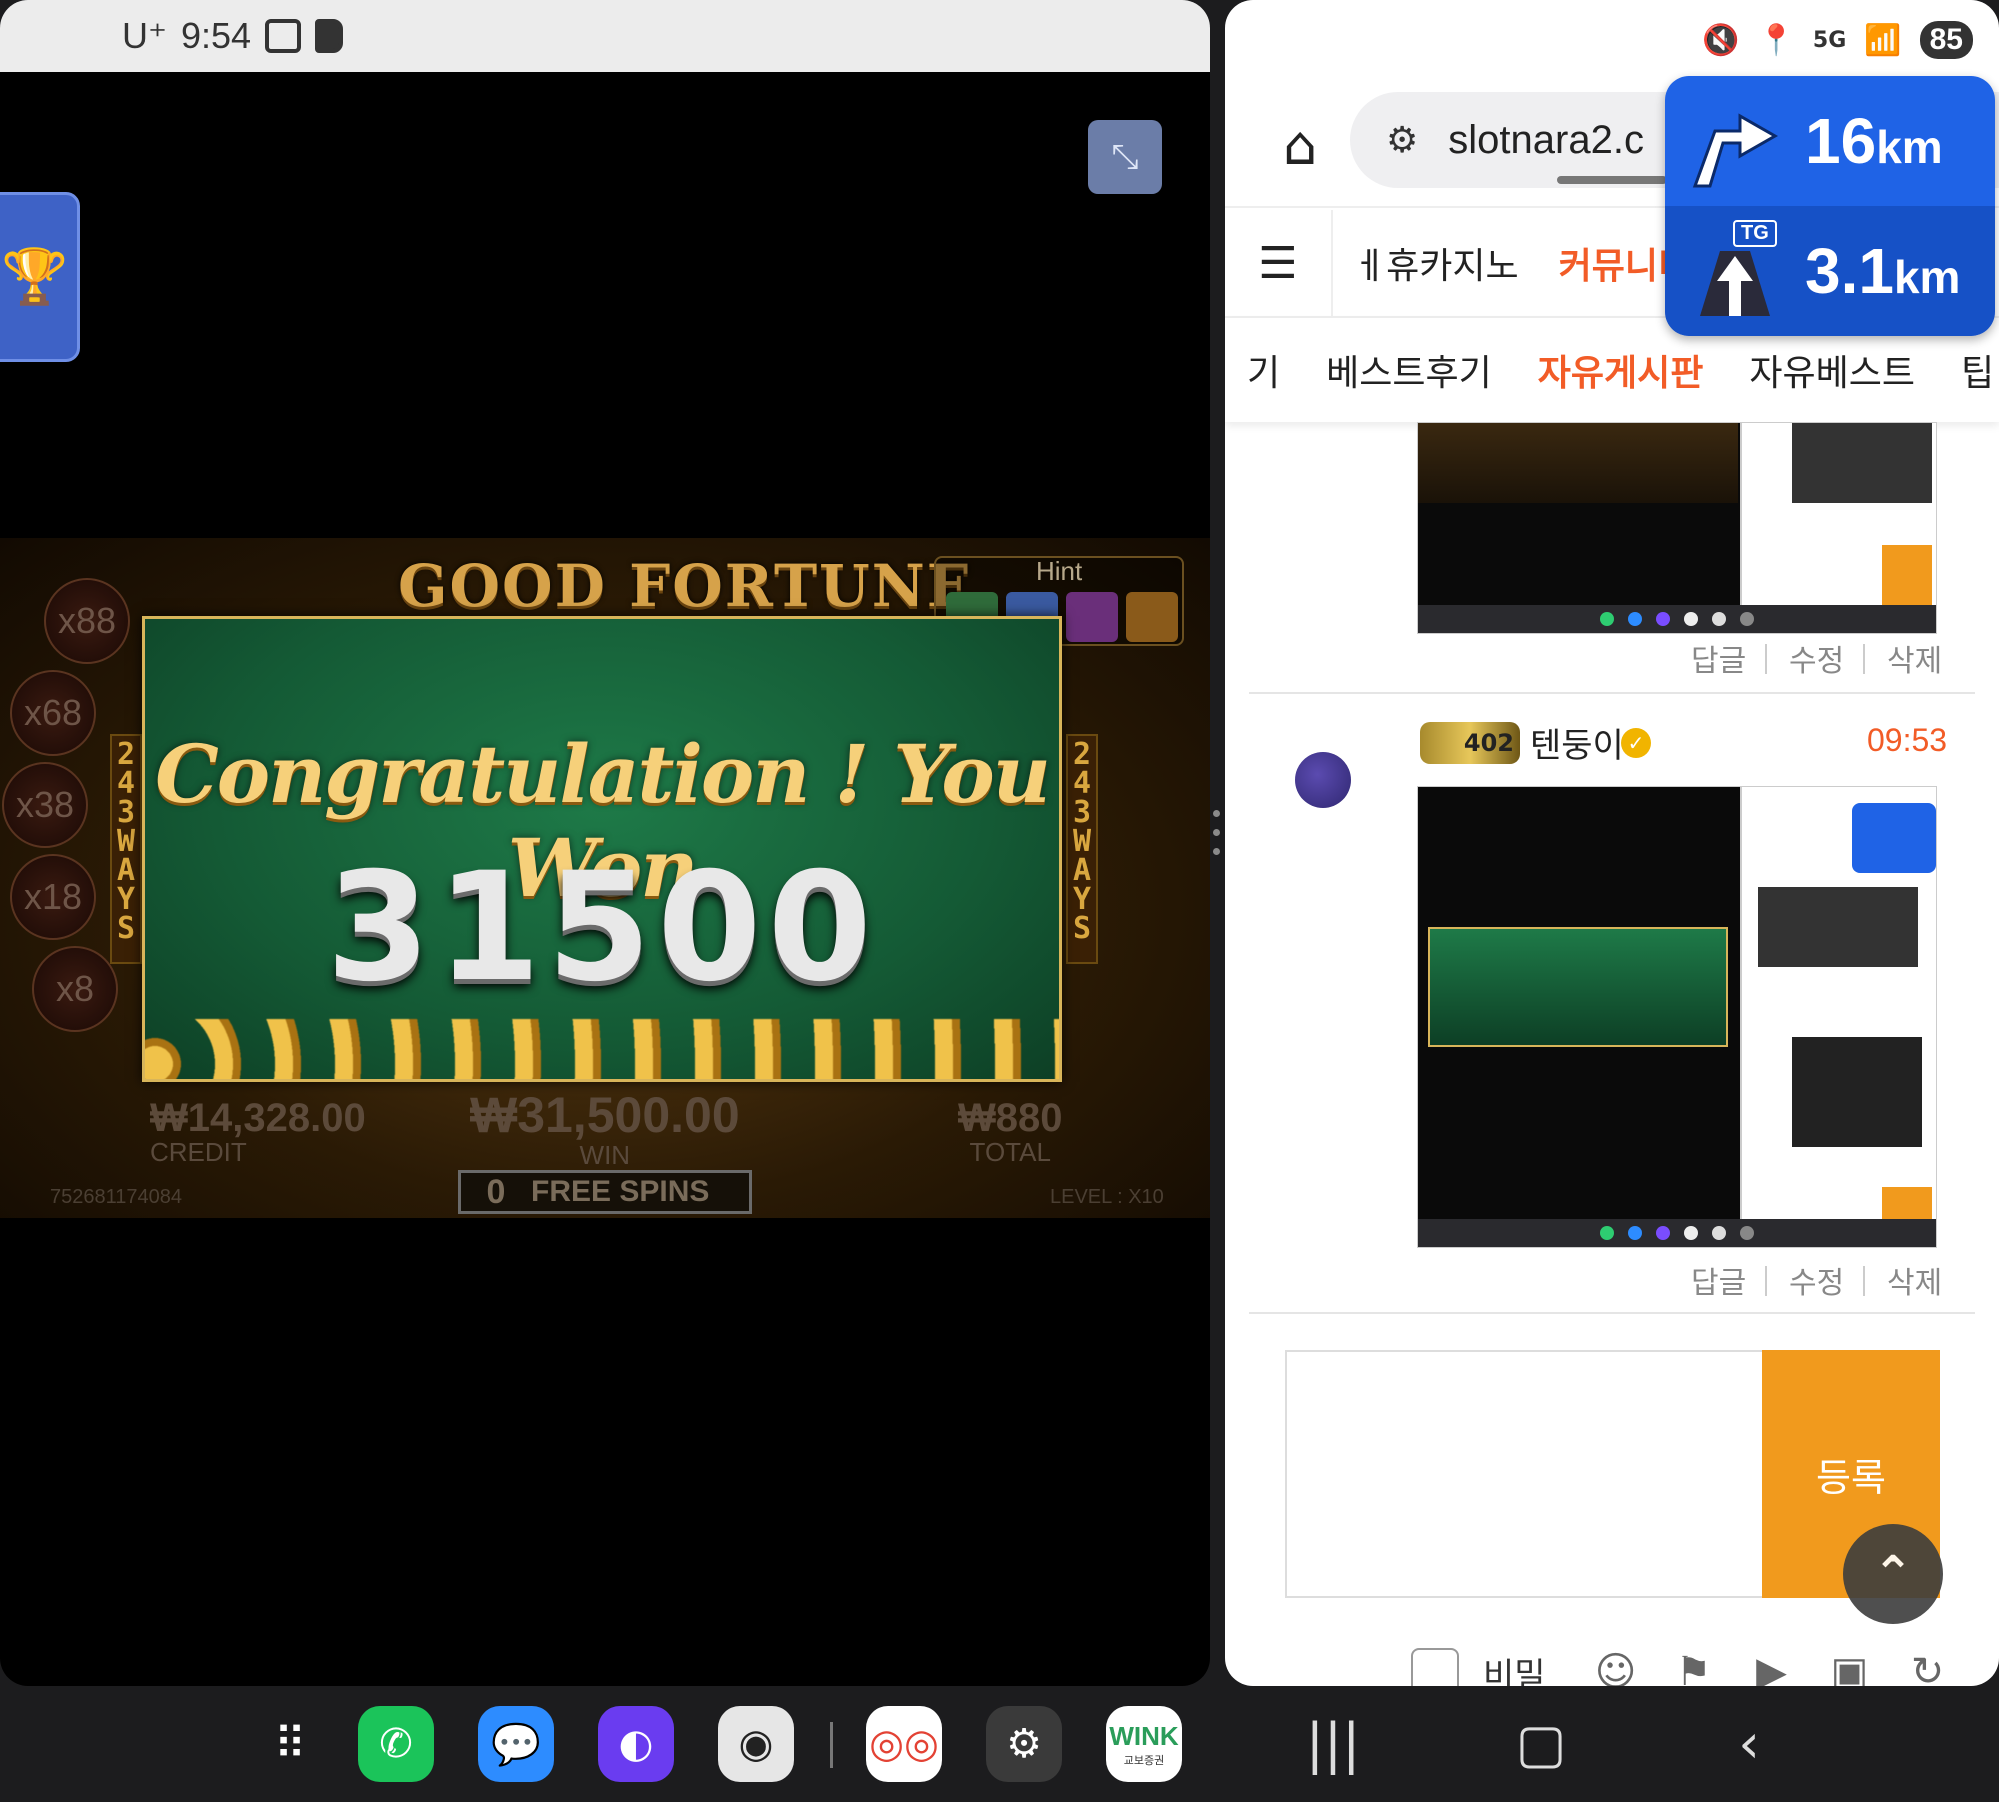 This screenshot has width=1999, height=1802. I want to click on edit-button-2: 수정, so click(1816, 1280).